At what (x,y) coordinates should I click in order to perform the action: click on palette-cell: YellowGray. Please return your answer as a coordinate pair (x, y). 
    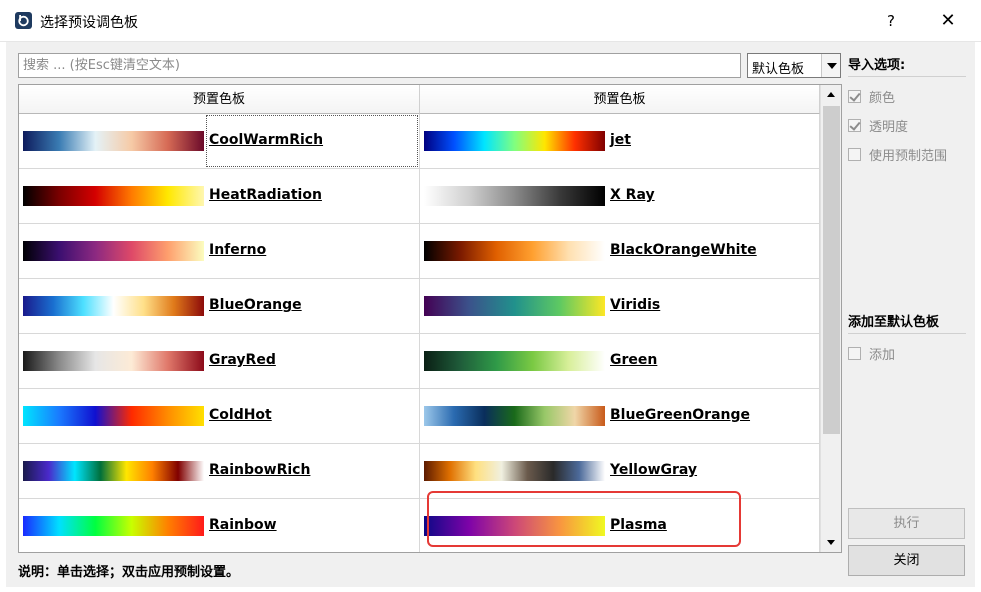
    Looking at the image, I should click on (620, 471).